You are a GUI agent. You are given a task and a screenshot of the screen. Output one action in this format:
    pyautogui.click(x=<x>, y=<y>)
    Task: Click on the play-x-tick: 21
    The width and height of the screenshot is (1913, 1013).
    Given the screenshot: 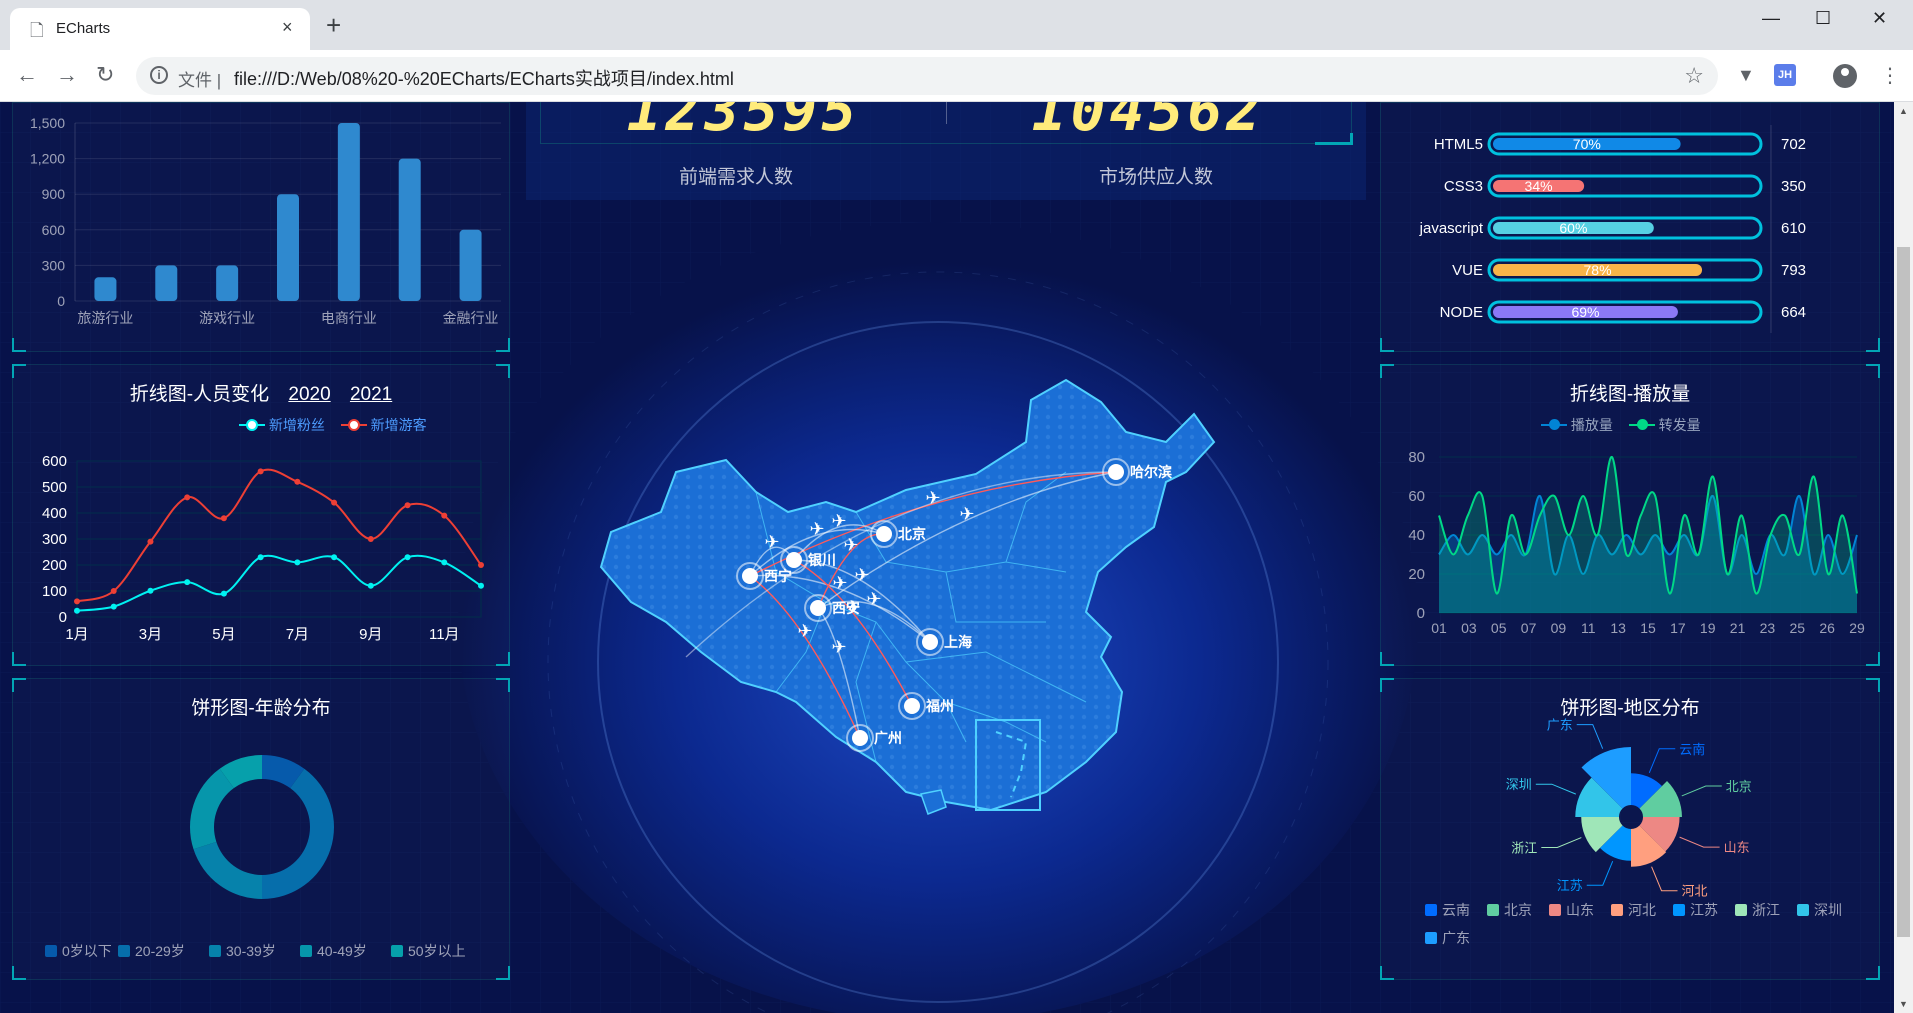 What is the action you would take?
    pyautogui.click(x=1738, y=628)
    